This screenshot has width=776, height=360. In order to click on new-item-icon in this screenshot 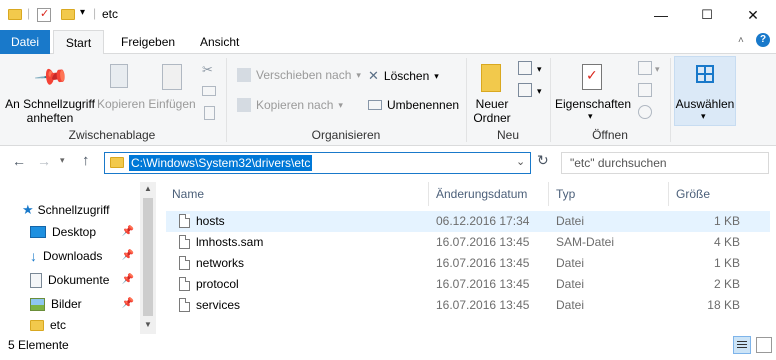, I will do `click(525, 68)`.